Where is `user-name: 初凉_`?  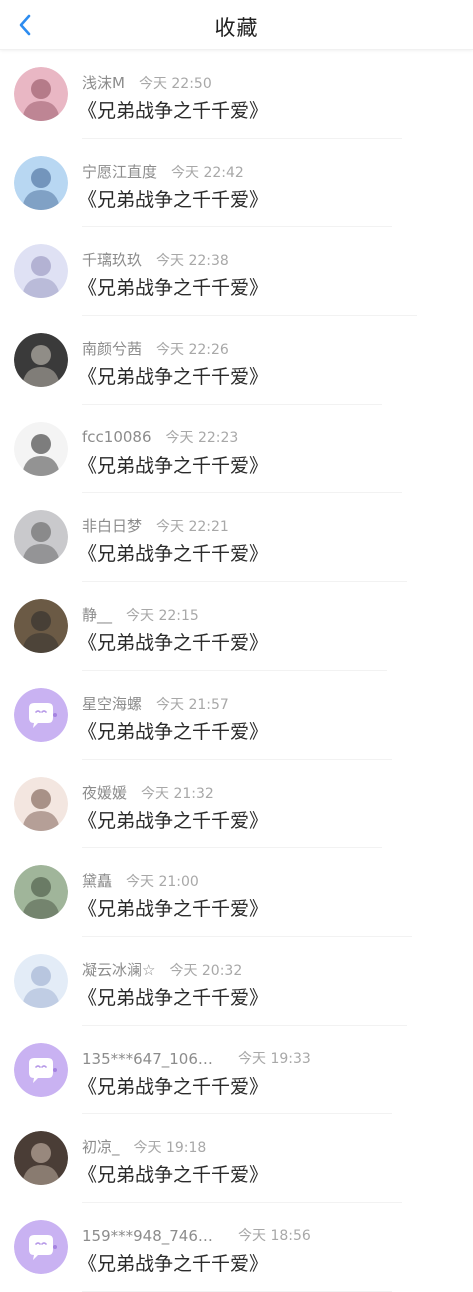
user-name: 初凉_ is located at coordinates (101, 1147).